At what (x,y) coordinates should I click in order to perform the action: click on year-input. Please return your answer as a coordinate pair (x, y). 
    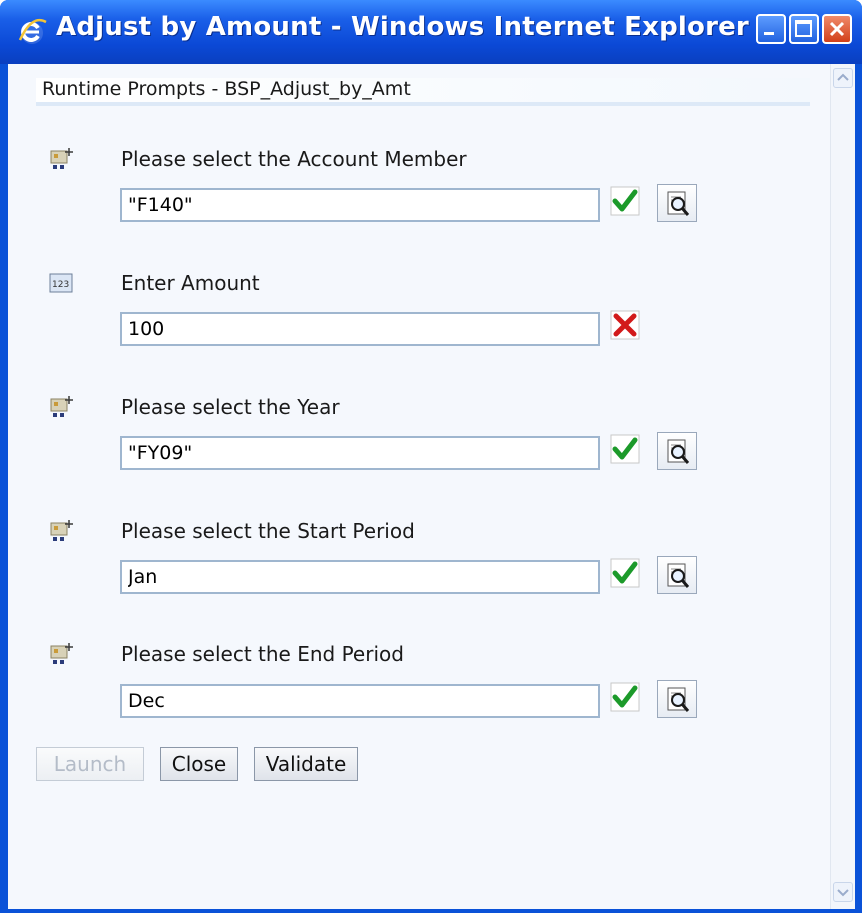
    Looking at the image, I should click on (360, 453).